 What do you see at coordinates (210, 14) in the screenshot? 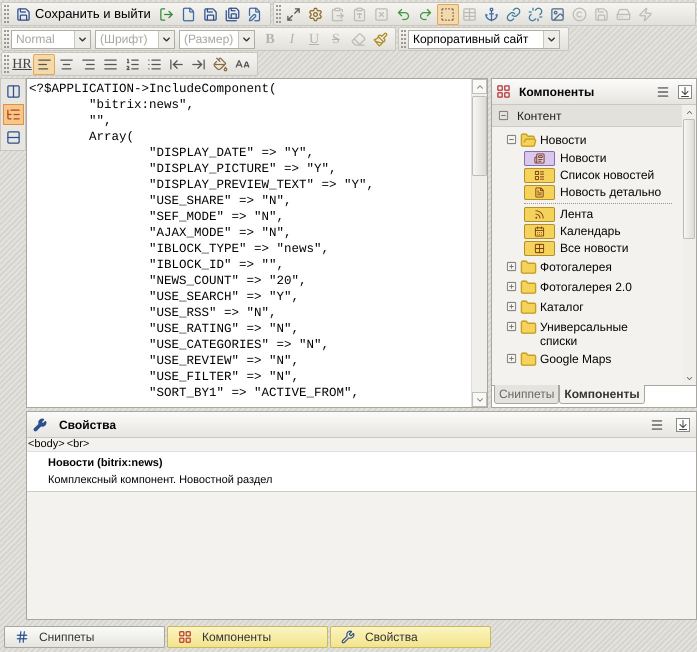
I see `save-icon` at bounding box center [210, 14].